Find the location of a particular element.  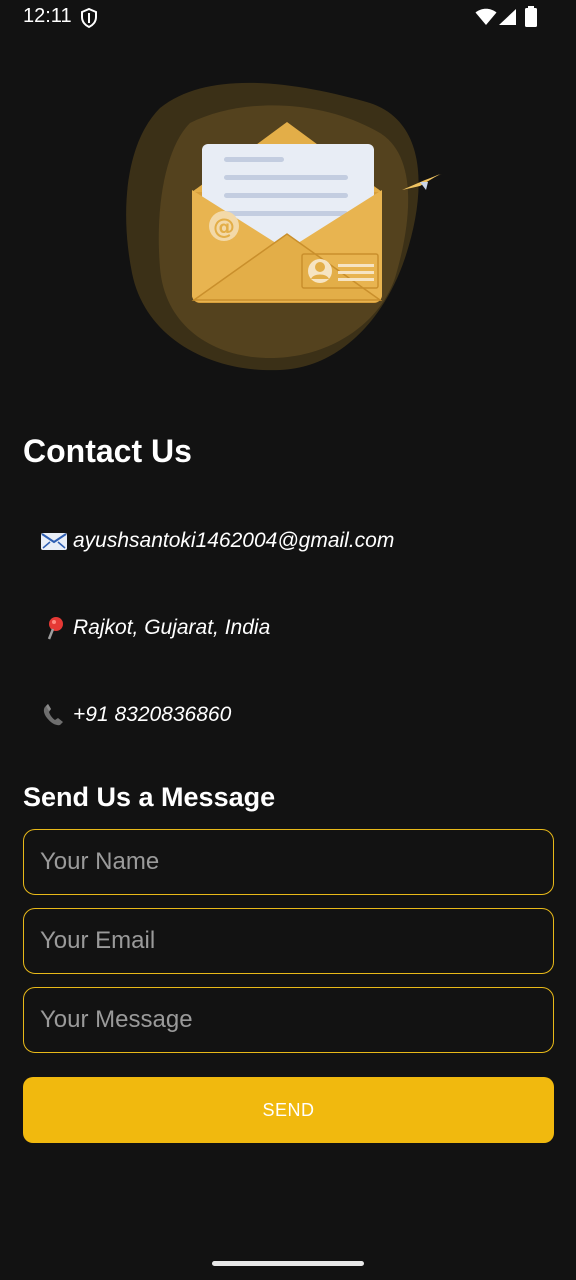

contact-email-text: ayushsantoki1462004@gmail.com is located at coordinates (234, 540).